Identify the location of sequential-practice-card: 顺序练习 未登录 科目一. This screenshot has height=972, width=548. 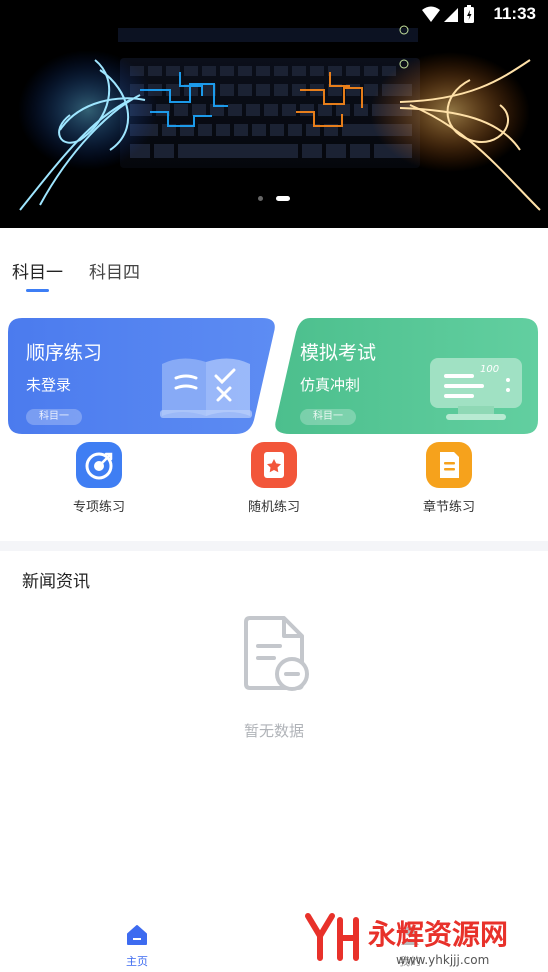
(142, 376).